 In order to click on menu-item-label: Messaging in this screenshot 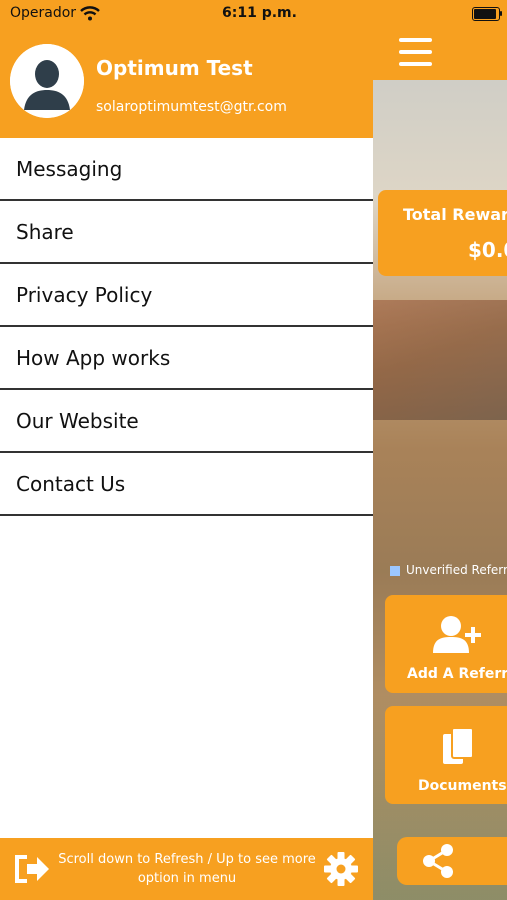, I will do `click(69, 168)`.